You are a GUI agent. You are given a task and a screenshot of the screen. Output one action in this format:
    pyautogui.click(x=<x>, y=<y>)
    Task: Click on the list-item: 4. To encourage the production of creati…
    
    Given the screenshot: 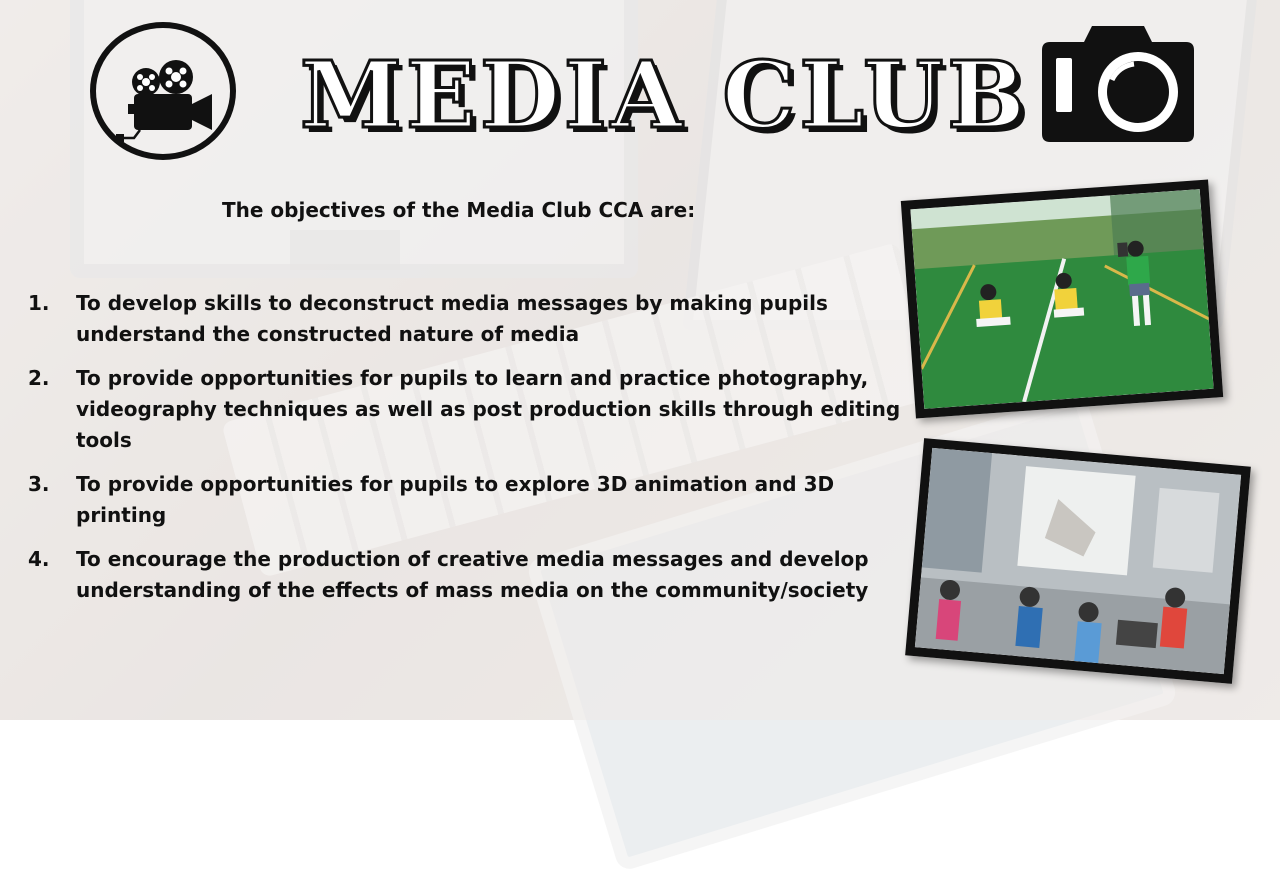 What is the action you would take?
    pyautogui.click(x=468, y=575)
    